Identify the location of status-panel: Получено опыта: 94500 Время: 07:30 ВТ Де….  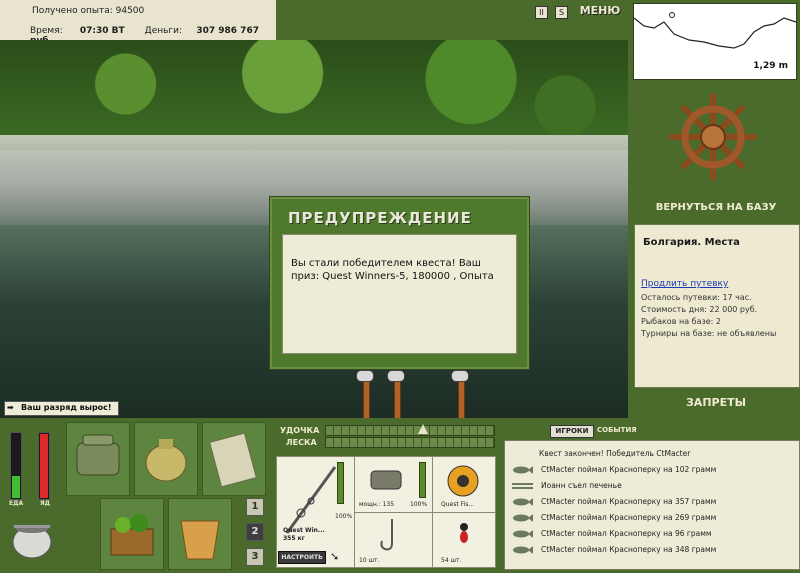
(138, 23).